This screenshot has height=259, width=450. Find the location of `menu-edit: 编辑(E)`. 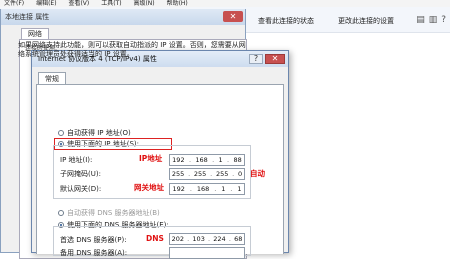

menu-edit: 编辑(E) is located at coordinates (46, 3).